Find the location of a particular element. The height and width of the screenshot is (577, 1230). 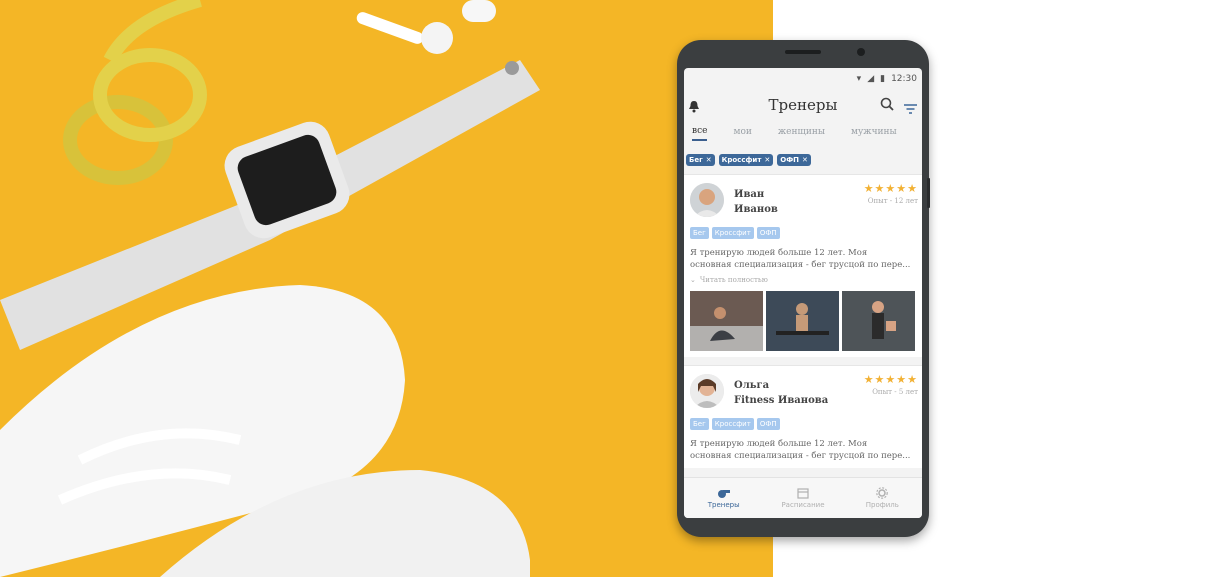

experience-label: Опыт - 5 лет is located at coordinates (895, 392).